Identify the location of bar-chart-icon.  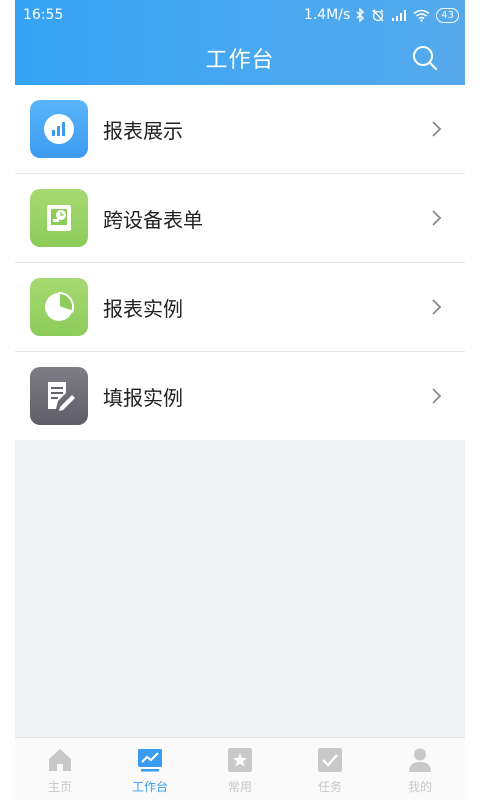
(59, 129).